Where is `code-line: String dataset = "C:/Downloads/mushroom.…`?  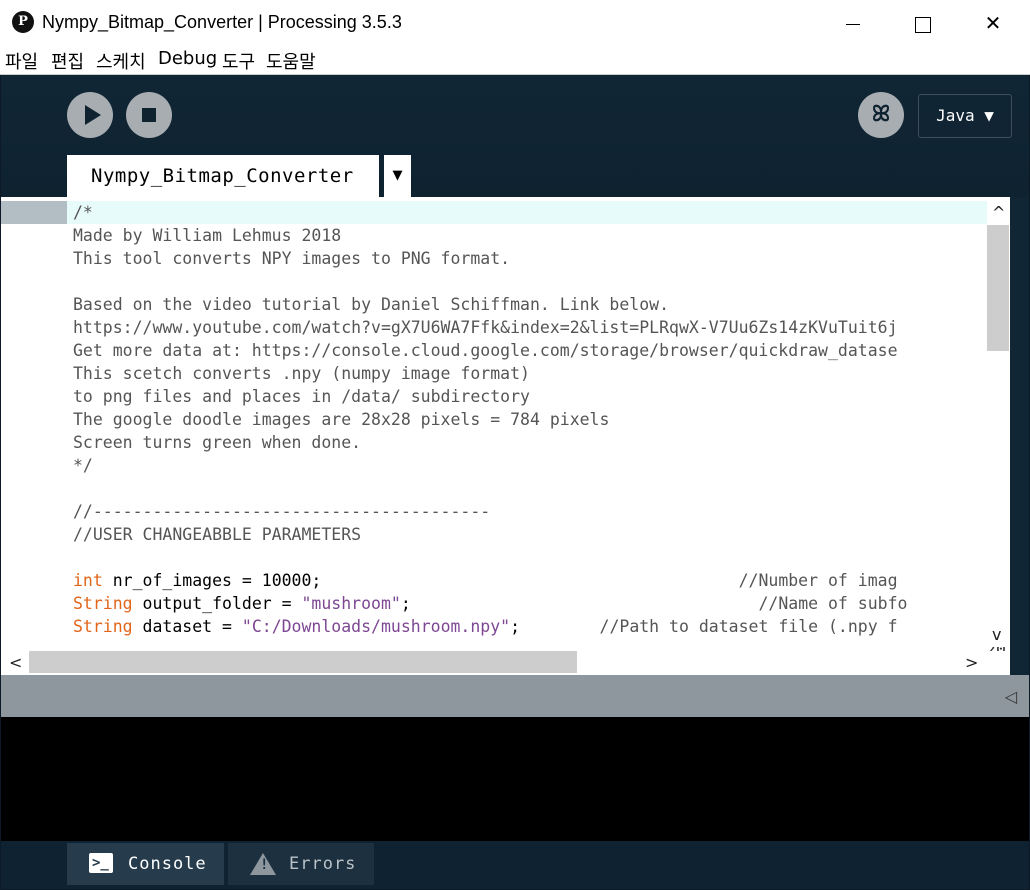
code-line: String dataset = "C:/Downloads/mushroom.… is located at coordinates (485, 626).